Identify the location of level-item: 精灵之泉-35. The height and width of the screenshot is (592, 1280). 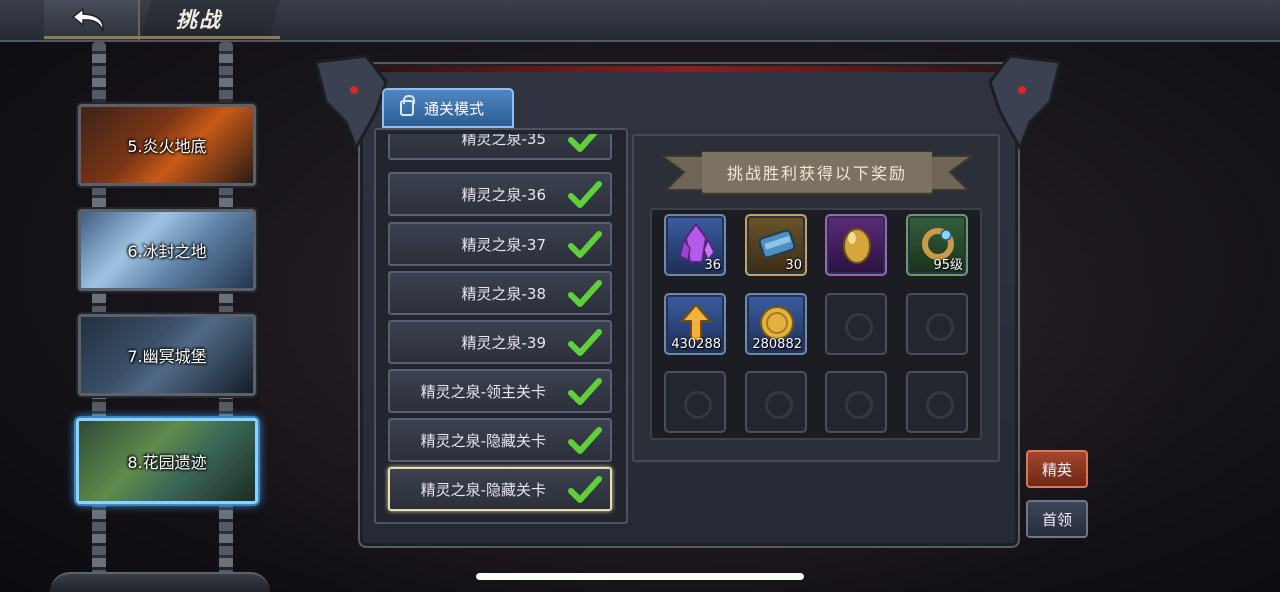
(500, 147).